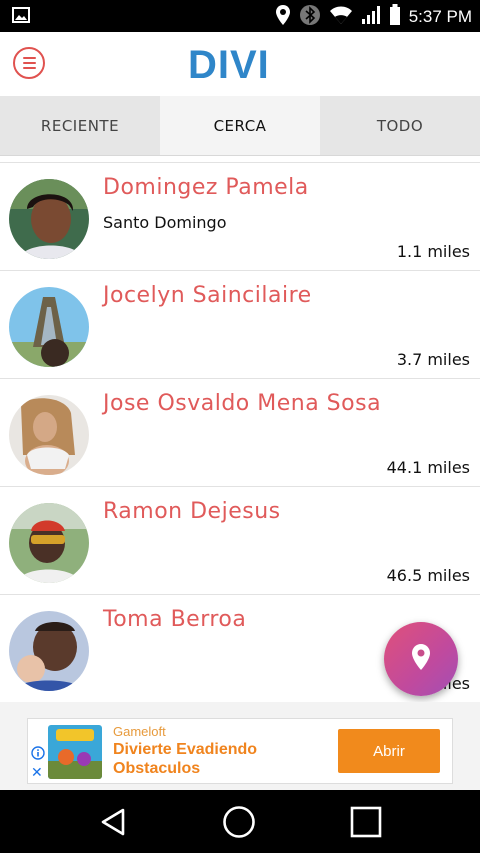 The width and height of the screenshot is (480, 853). I want to click on tab-bar: RECIENTE CERCA TODO, so click(240, 126).